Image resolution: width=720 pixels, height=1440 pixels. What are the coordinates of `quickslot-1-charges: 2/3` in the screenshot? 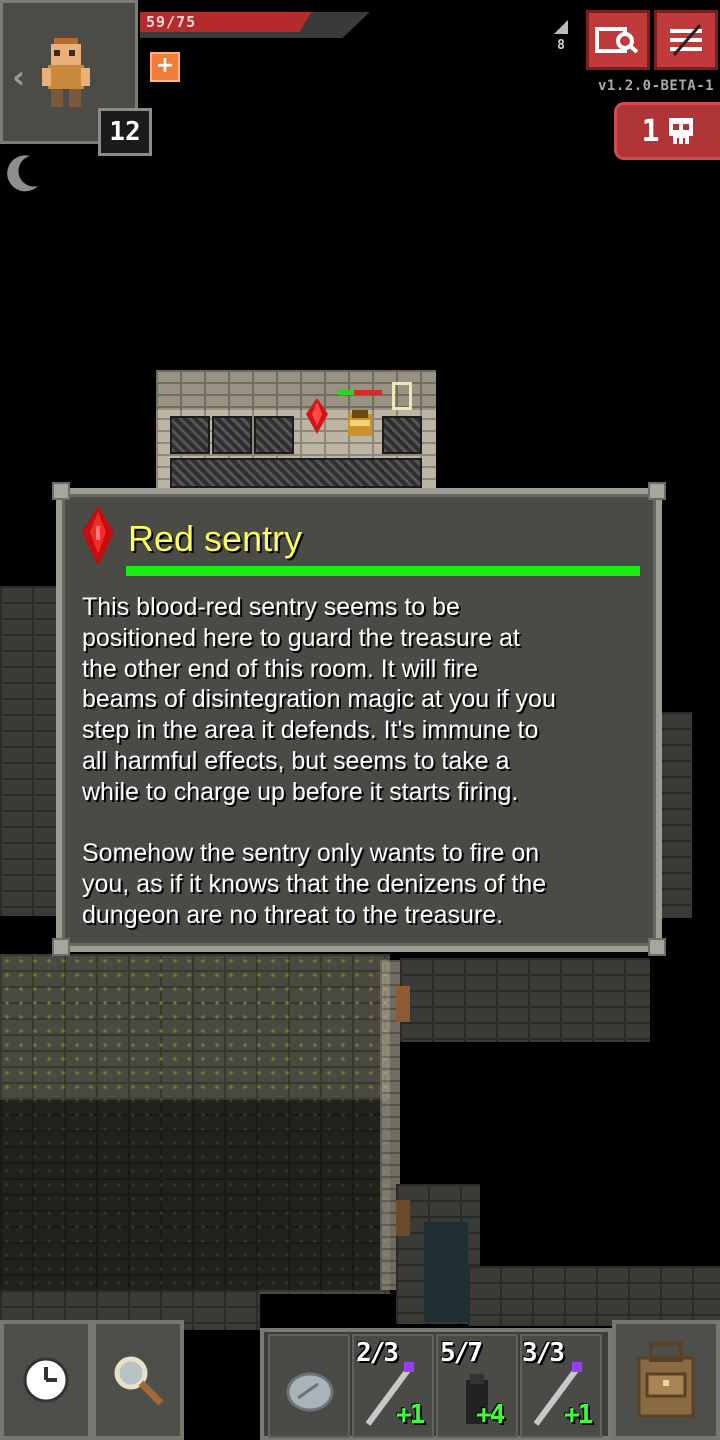 It's located at (377, 1353).